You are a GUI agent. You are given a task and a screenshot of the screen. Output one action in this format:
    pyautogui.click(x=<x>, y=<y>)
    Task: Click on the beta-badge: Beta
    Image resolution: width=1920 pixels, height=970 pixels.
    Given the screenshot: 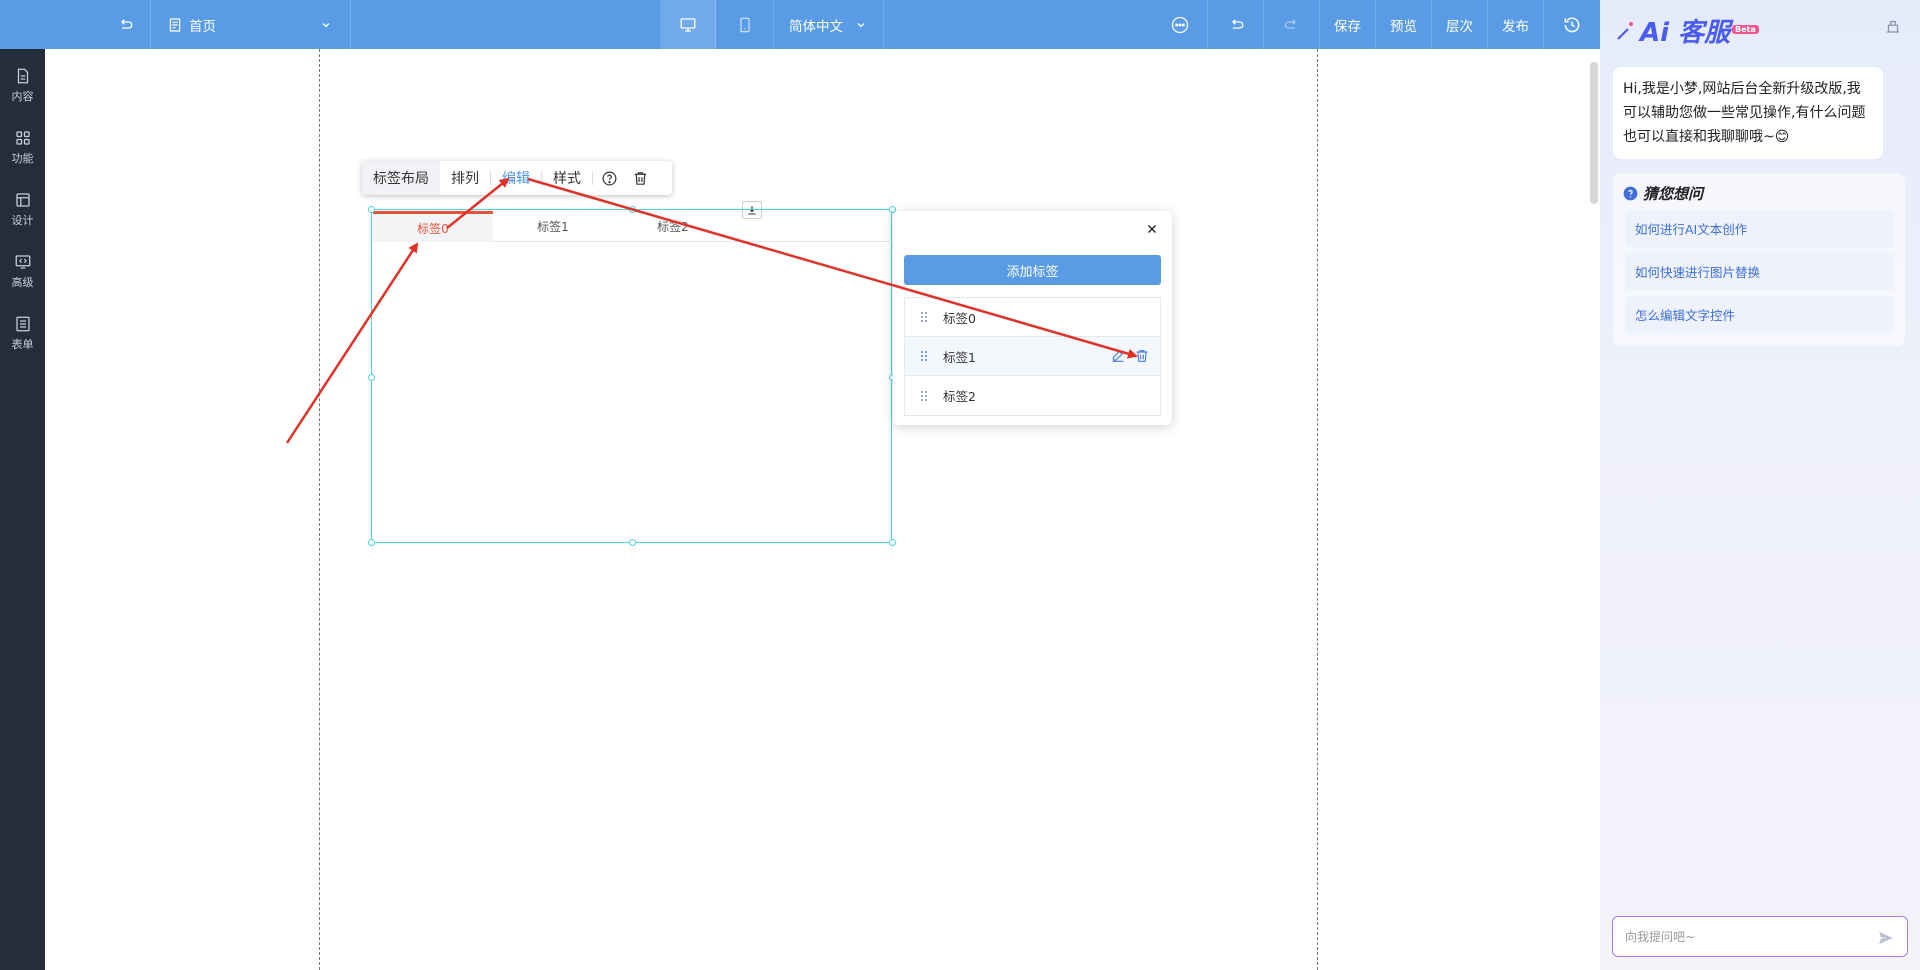 What is the action you would take?
    pyautogui.click(x=1745, y=29)
    